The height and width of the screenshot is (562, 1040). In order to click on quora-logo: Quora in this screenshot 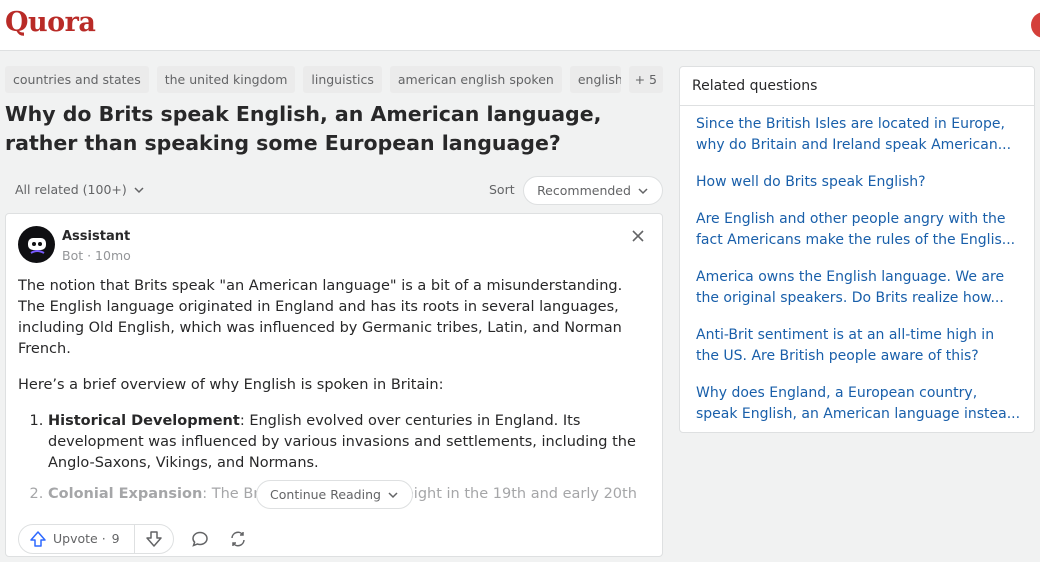, I will do `click(50, 22)`.